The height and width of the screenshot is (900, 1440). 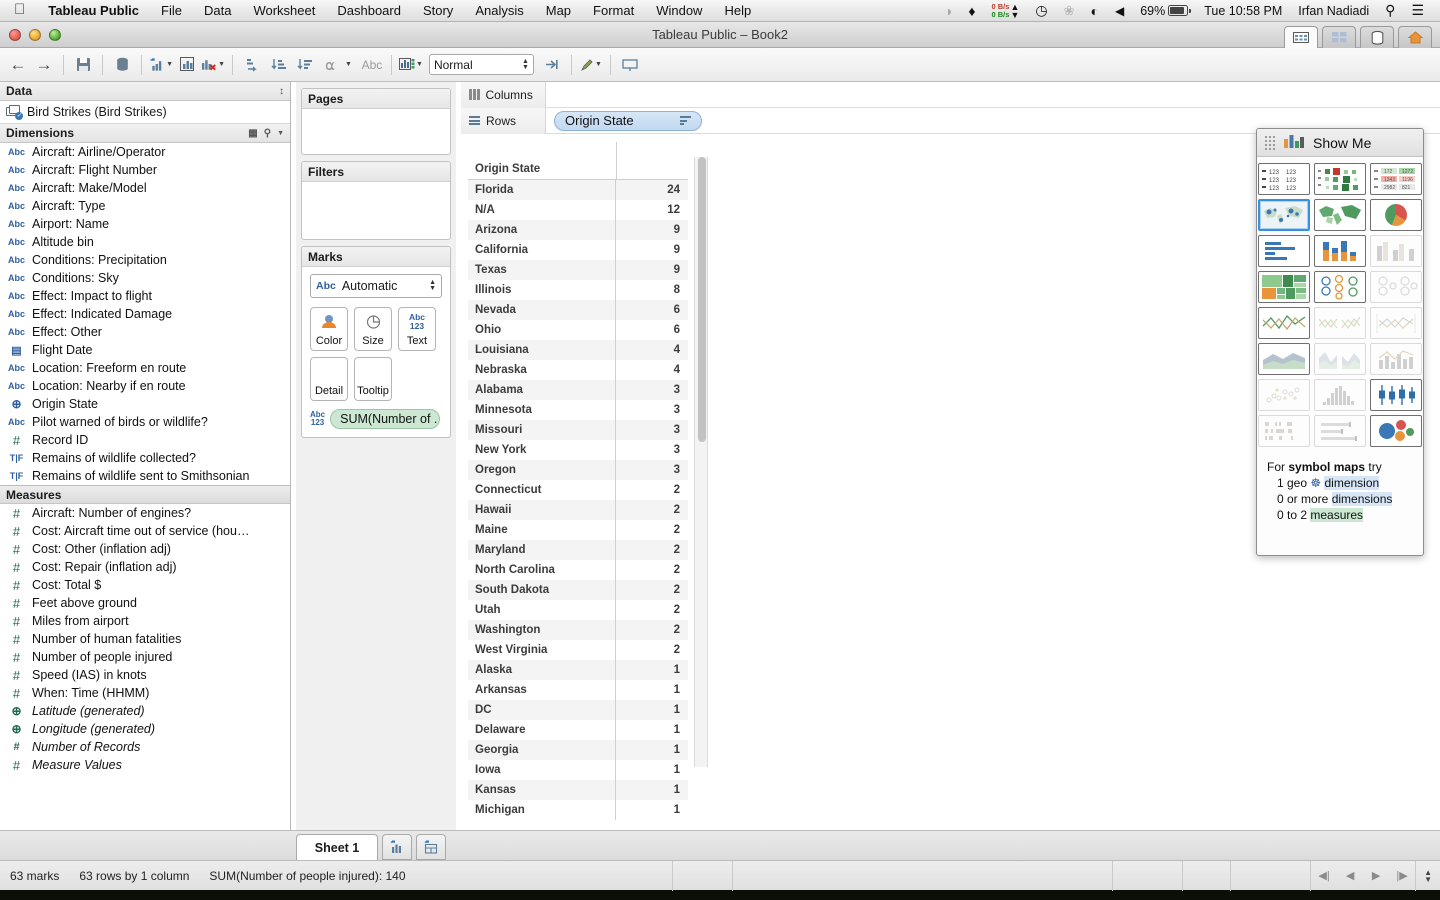 What do you see at coordinates (145, 404) in the screenshot?
I see `dimension-field: ⊕ Origin State` at bounding box center [145, 404].